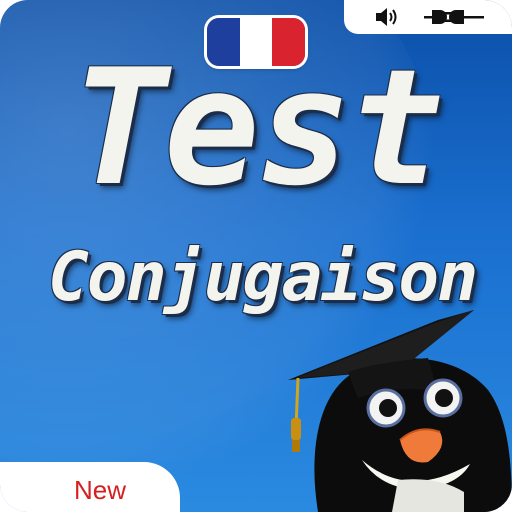 Image resolution: width=512 pixels, height=512 pixels. I want to click on status-bar, so click(428, 17).